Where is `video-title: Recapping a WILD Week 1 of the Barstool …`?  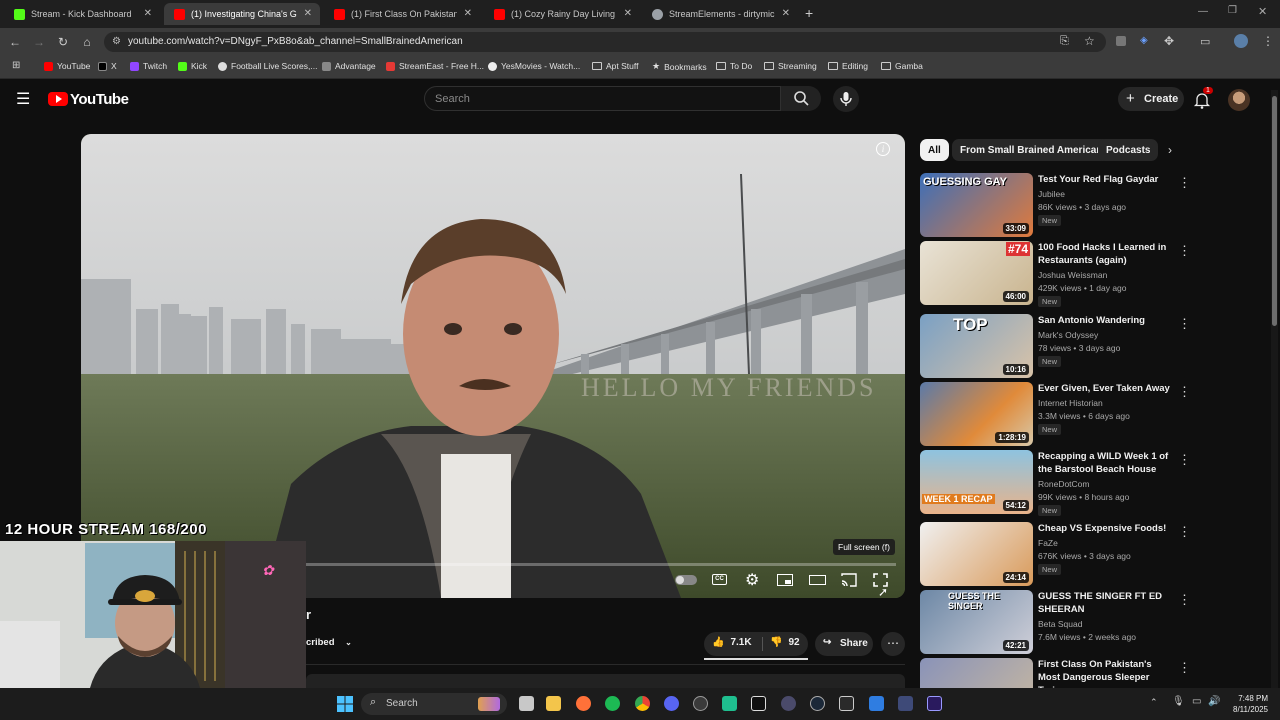 video-title: Recapping a WILD Week 1 of the Barstool … is located at coordinates (1104, 463).